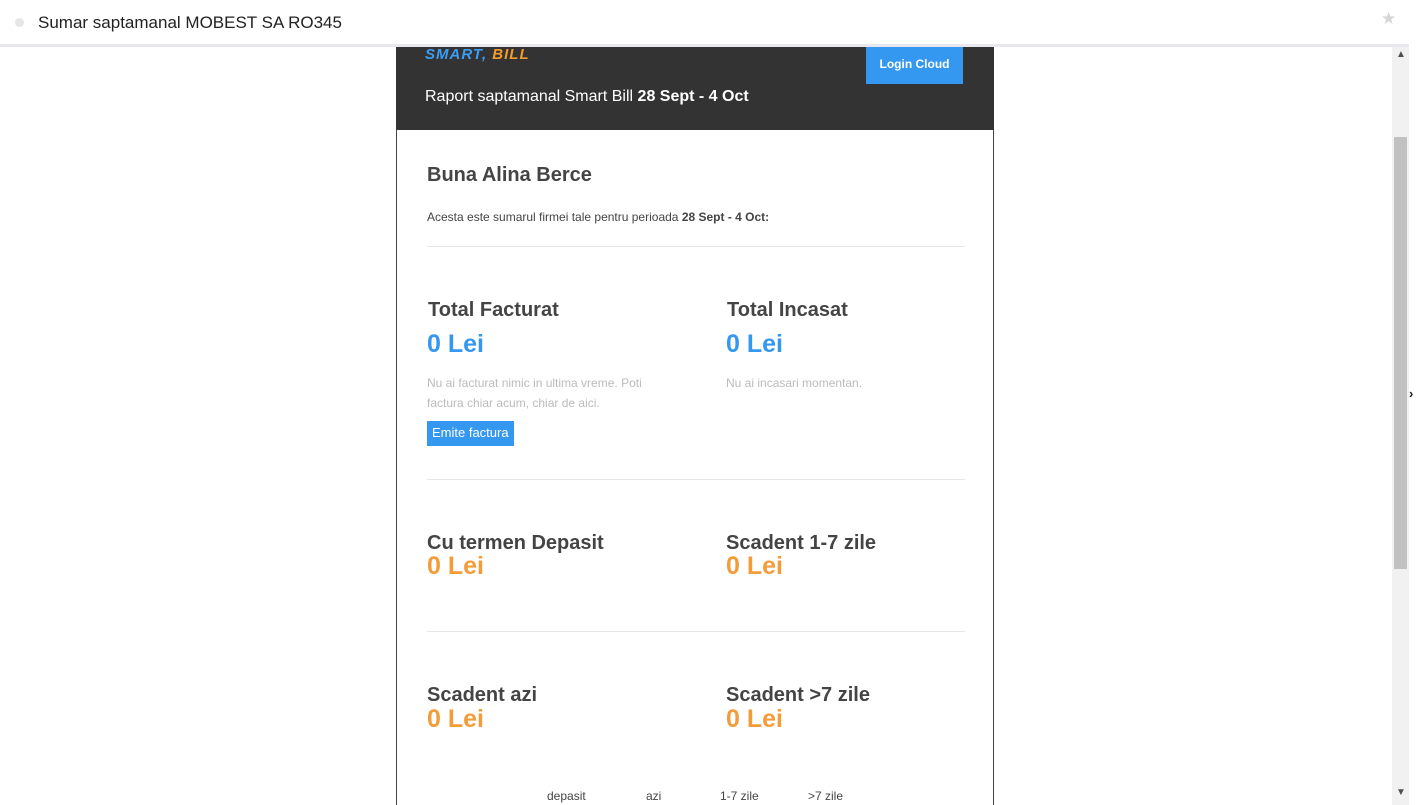  I want to click on legend-depasit: depasit, so click(566, 796).